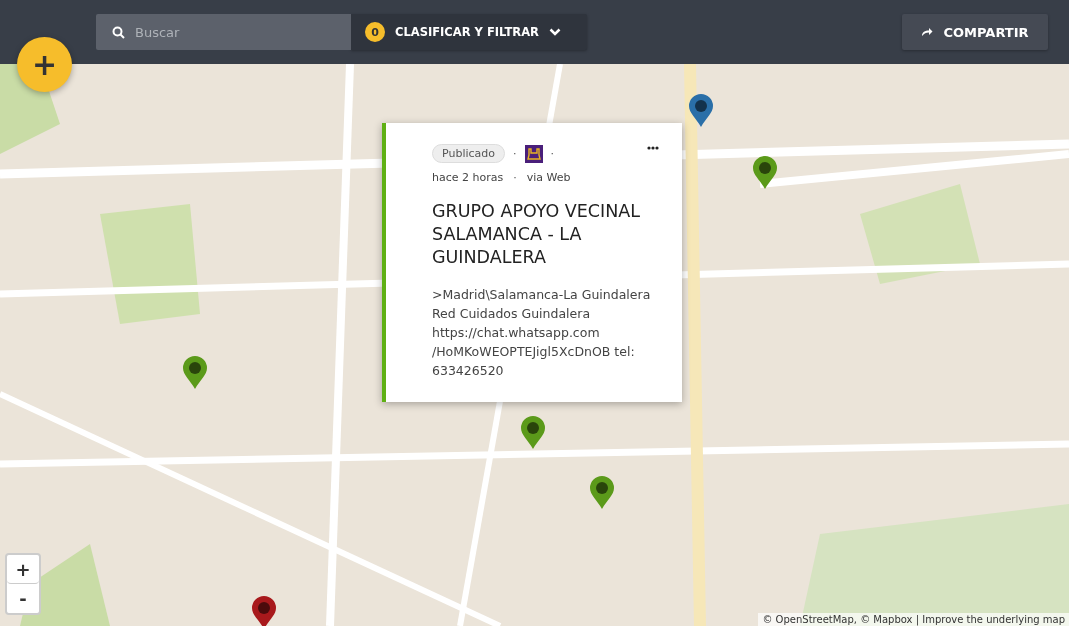 The height and width of the screenshot is (626, 1069). I want to click on more-options-icon, so click(653, 148).